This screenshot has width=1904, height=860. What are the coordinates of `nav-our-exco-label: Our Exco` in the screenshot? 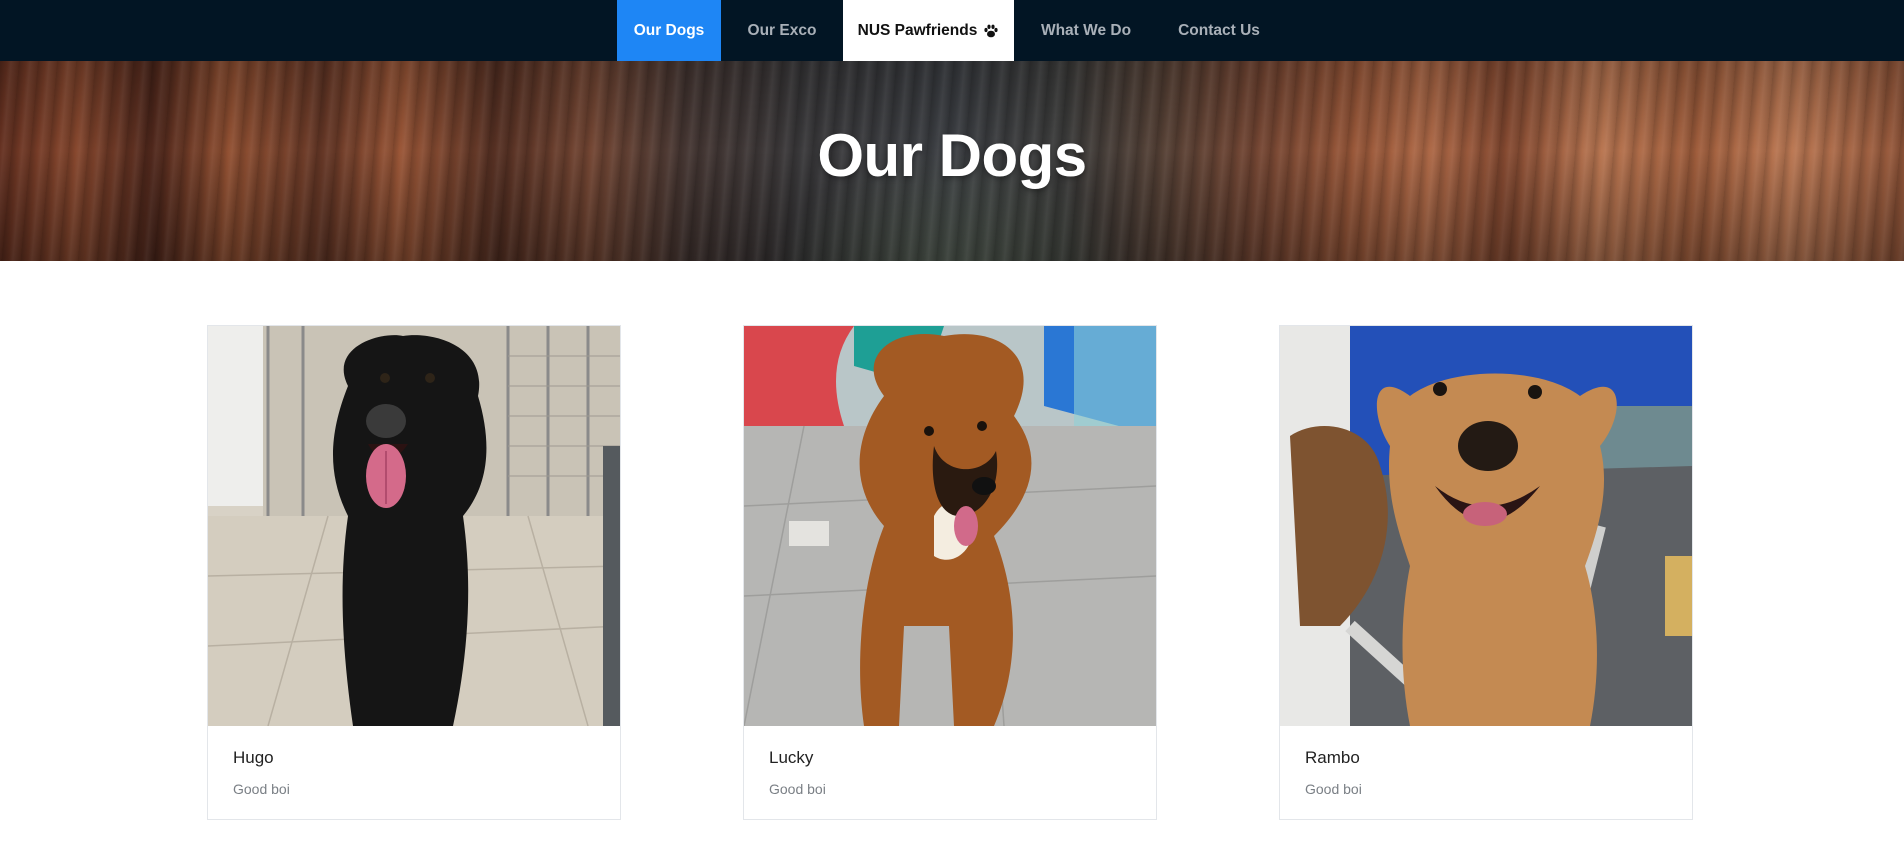 It's located at (782, 30).